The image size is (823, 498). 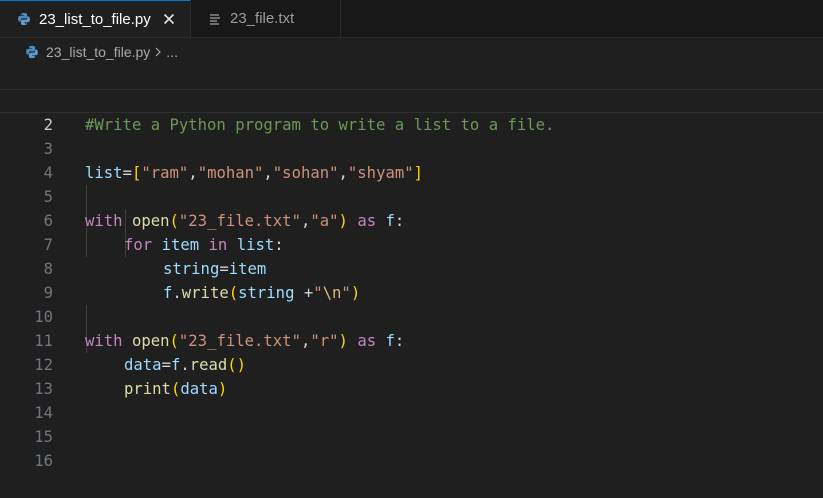 What do you see at coordinates (98, 52) in the screenshot?
I see `breadcrumb-file: 23_list_to_file.py` at bounding box center [98, 52].